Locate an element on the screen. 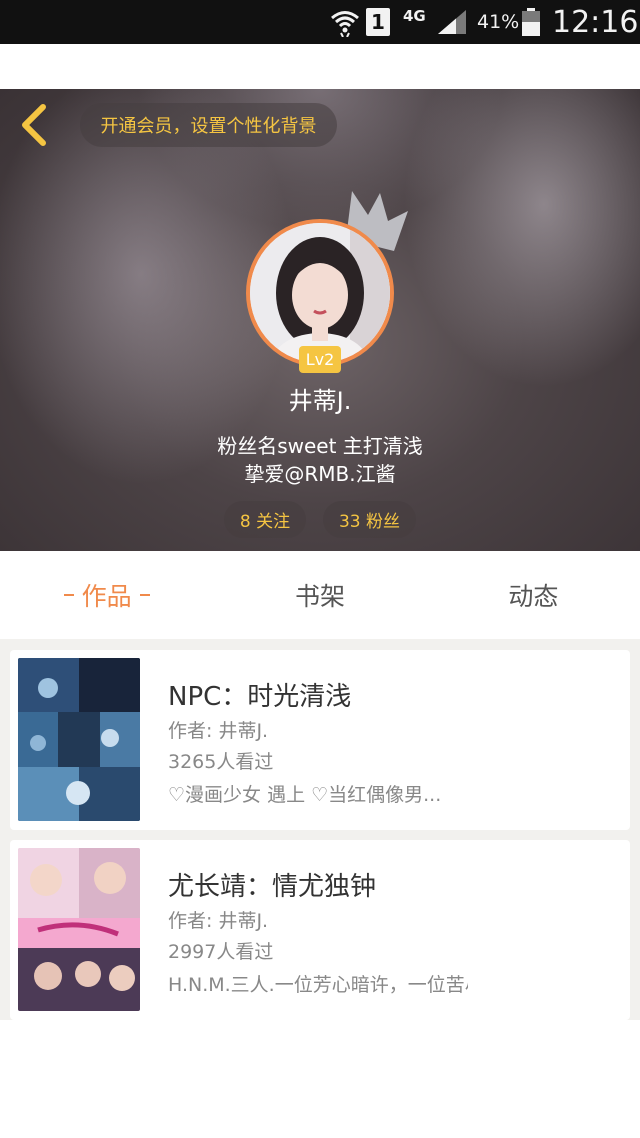 The image size is (640, 1138). top-spacer is located at coordinates (320, 66).